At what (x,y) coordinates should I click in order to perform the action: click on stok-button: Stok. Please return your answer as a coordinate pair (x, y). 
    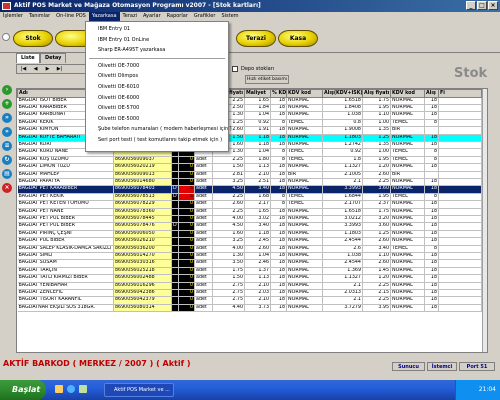
    Looking at the image, I should click on (33, 38).